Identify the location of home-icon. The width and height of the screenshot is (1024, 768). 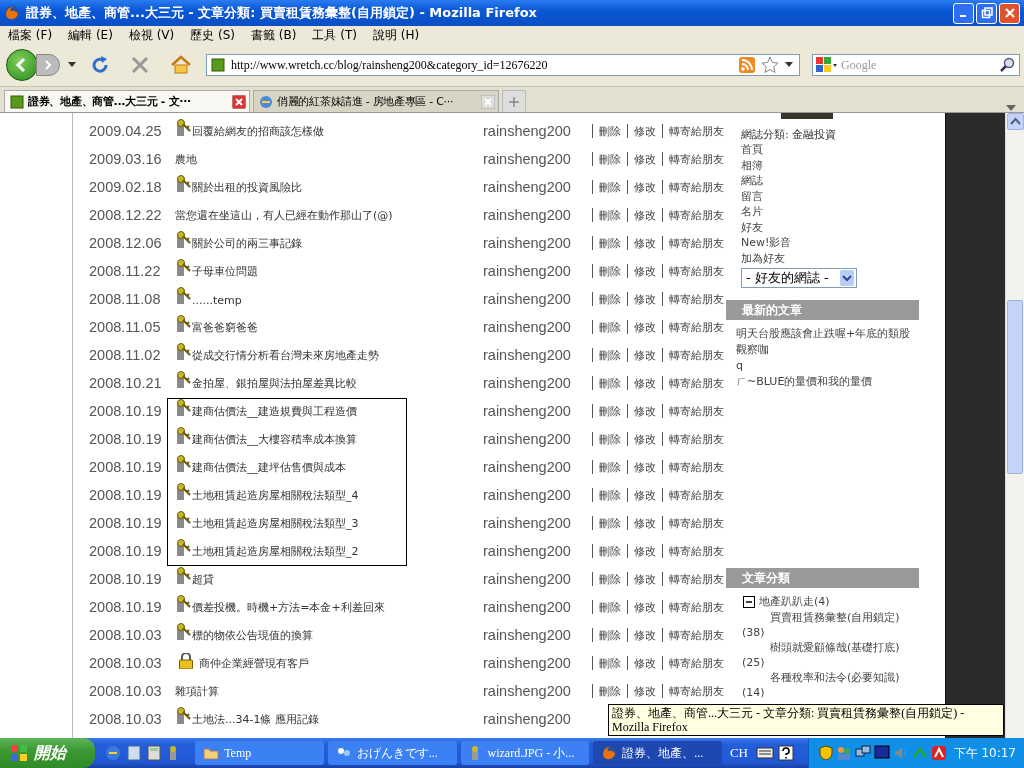
(181, 65).